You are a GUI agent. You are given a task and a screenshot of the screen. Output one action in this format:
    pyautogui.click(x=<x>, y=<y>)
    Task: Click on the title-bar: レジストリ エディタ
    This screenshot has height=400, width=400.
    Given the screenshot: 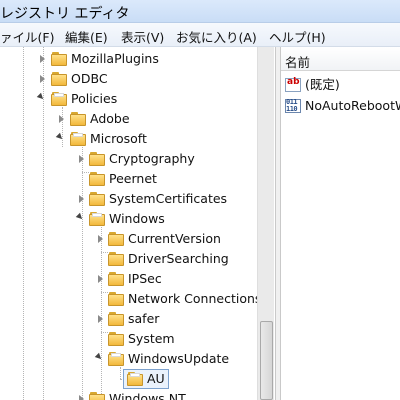 What is the action you would take?
    pyautogui.click(x=200, y=11)
    